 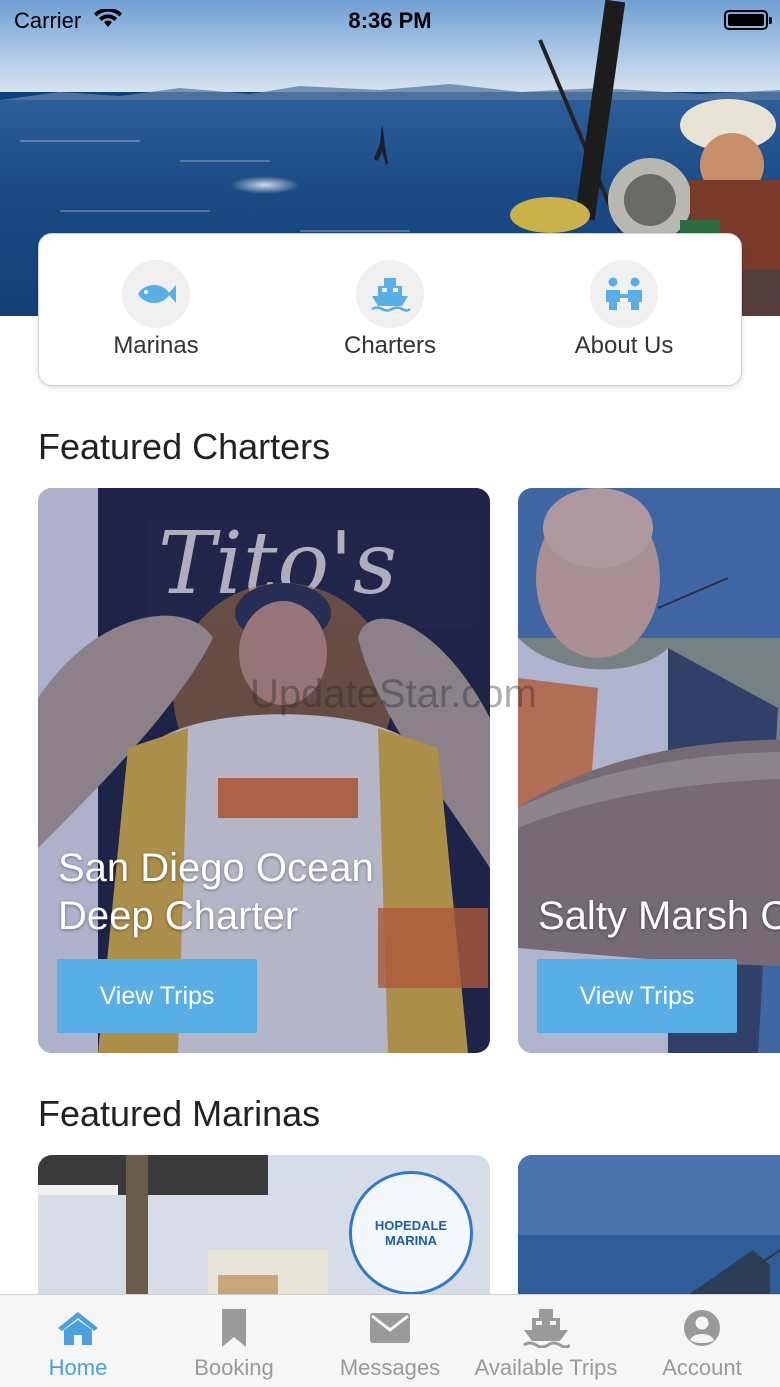 I want to click on tab-available-trips: Available Trips, so click(x=546, y=1341).